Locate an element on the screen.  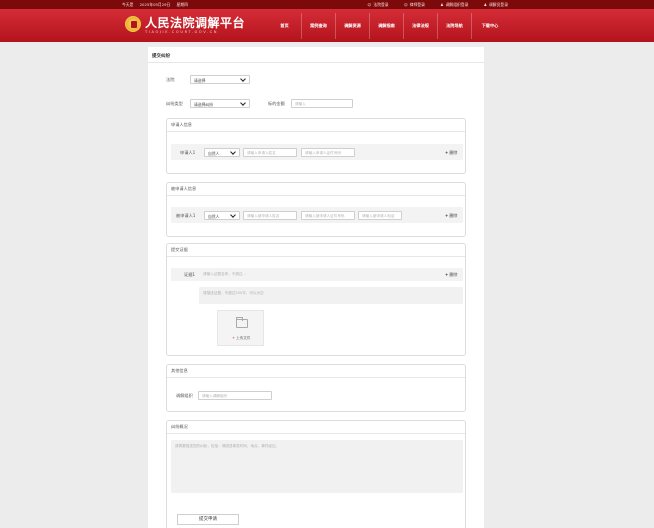
applicant-label: 申请人1 is located at coordinates (188, 152).